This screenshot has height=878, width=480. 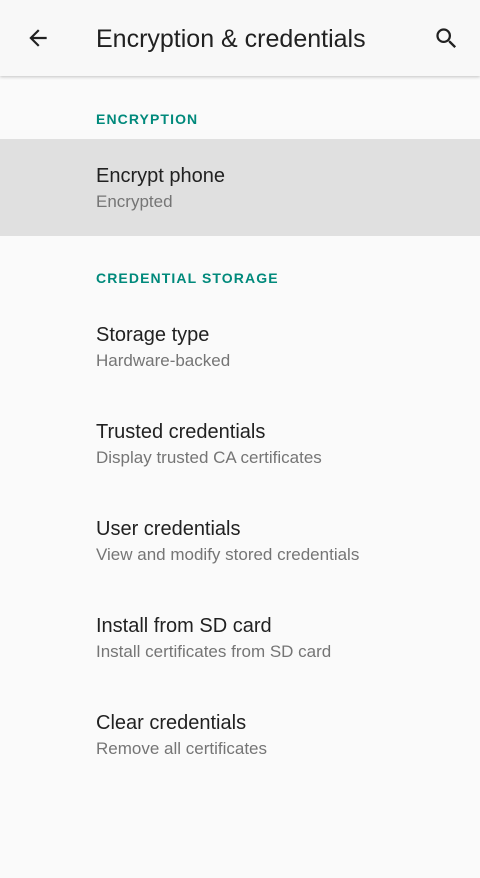 I want to click on pref-summary: Install certificates from SD card, so click(x=214, y=651).